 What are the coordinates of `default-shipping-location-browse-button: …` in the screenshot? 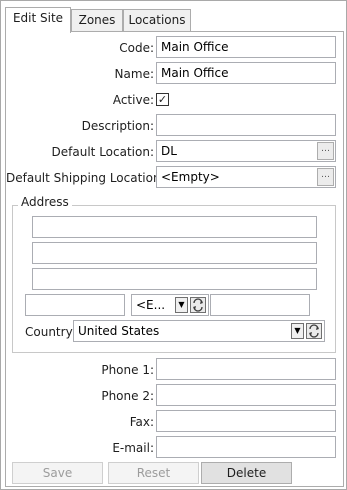 It's located at (325, 177).